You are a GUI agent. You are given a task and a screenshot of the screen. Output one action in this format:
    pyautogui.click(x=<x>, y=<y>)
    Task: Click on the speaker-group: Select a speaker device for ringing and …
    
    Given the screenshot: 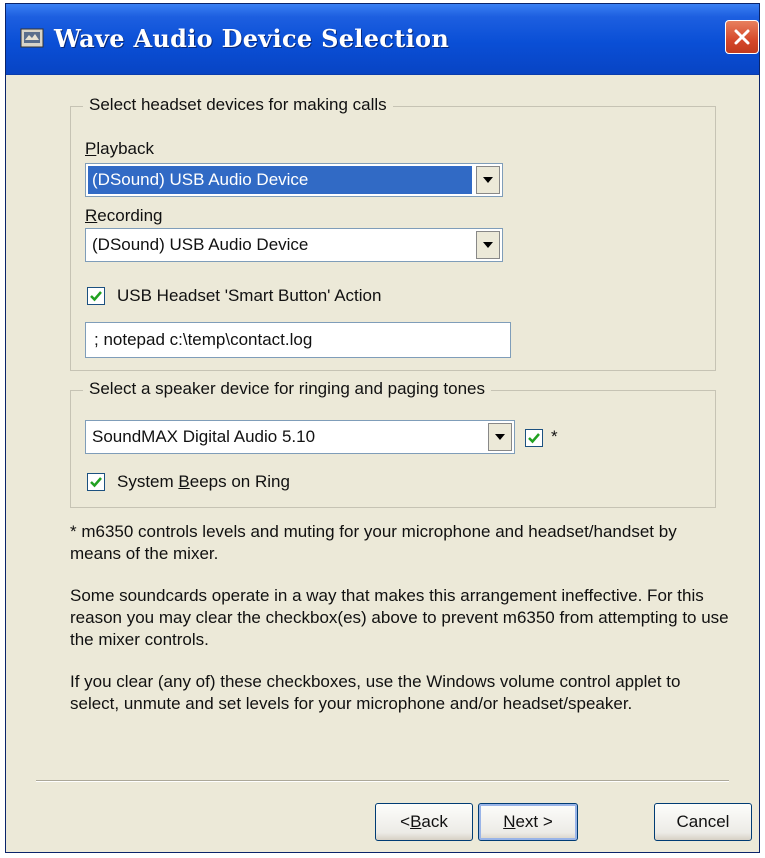 What is the action you would take?
    pyautogui.click(x=393, y=443)
    